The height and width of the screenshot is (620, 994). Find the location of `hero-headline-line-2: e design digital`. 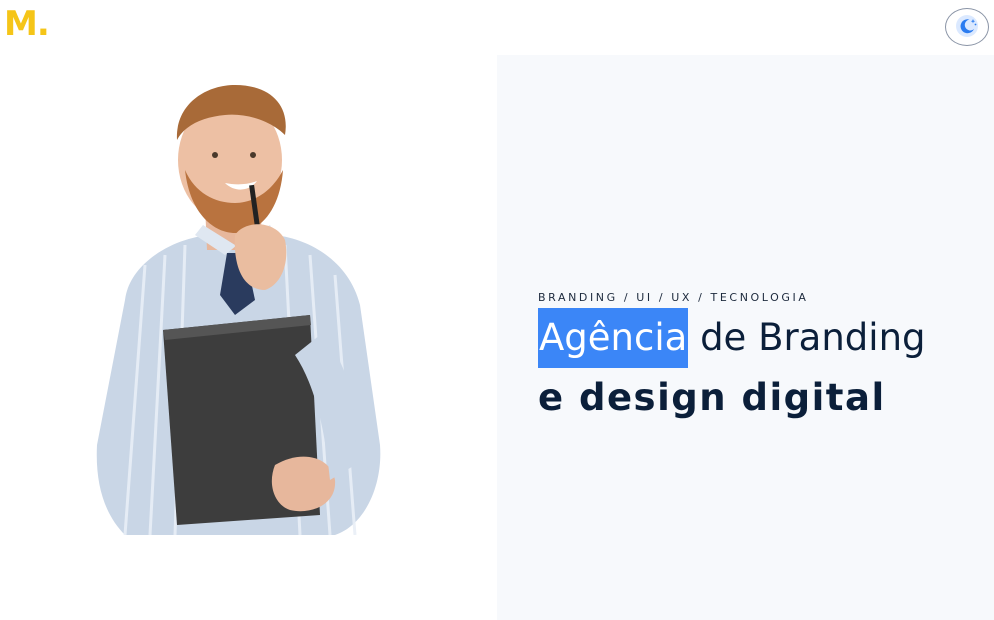

hero-headline-line-2: e design digital is located at coordinates (712, 397).